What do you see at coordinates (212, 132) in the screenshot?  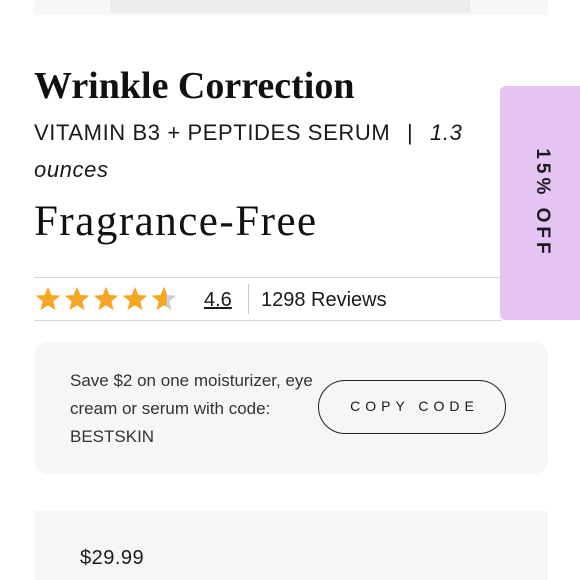 I see `product-description: VITAMIN B3 + PEPTIDES SERUM` at bounding box center [212, 132].